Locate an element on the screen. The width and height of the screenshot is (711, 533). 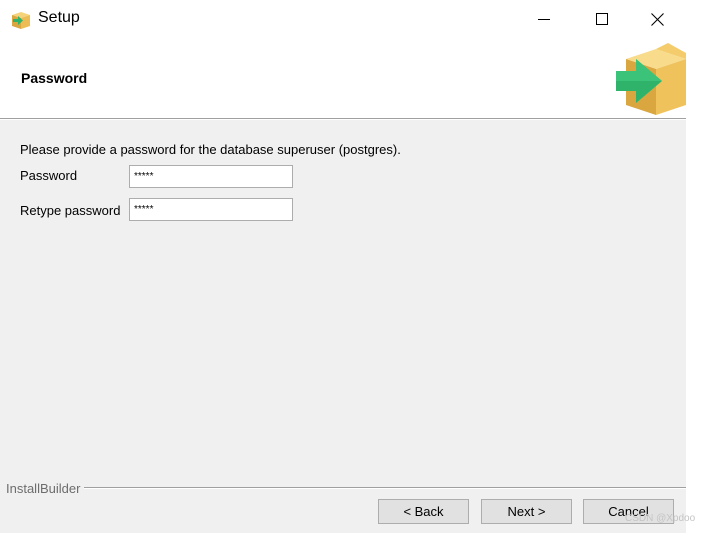
minimize-icon is located at coordinates (544, 19).